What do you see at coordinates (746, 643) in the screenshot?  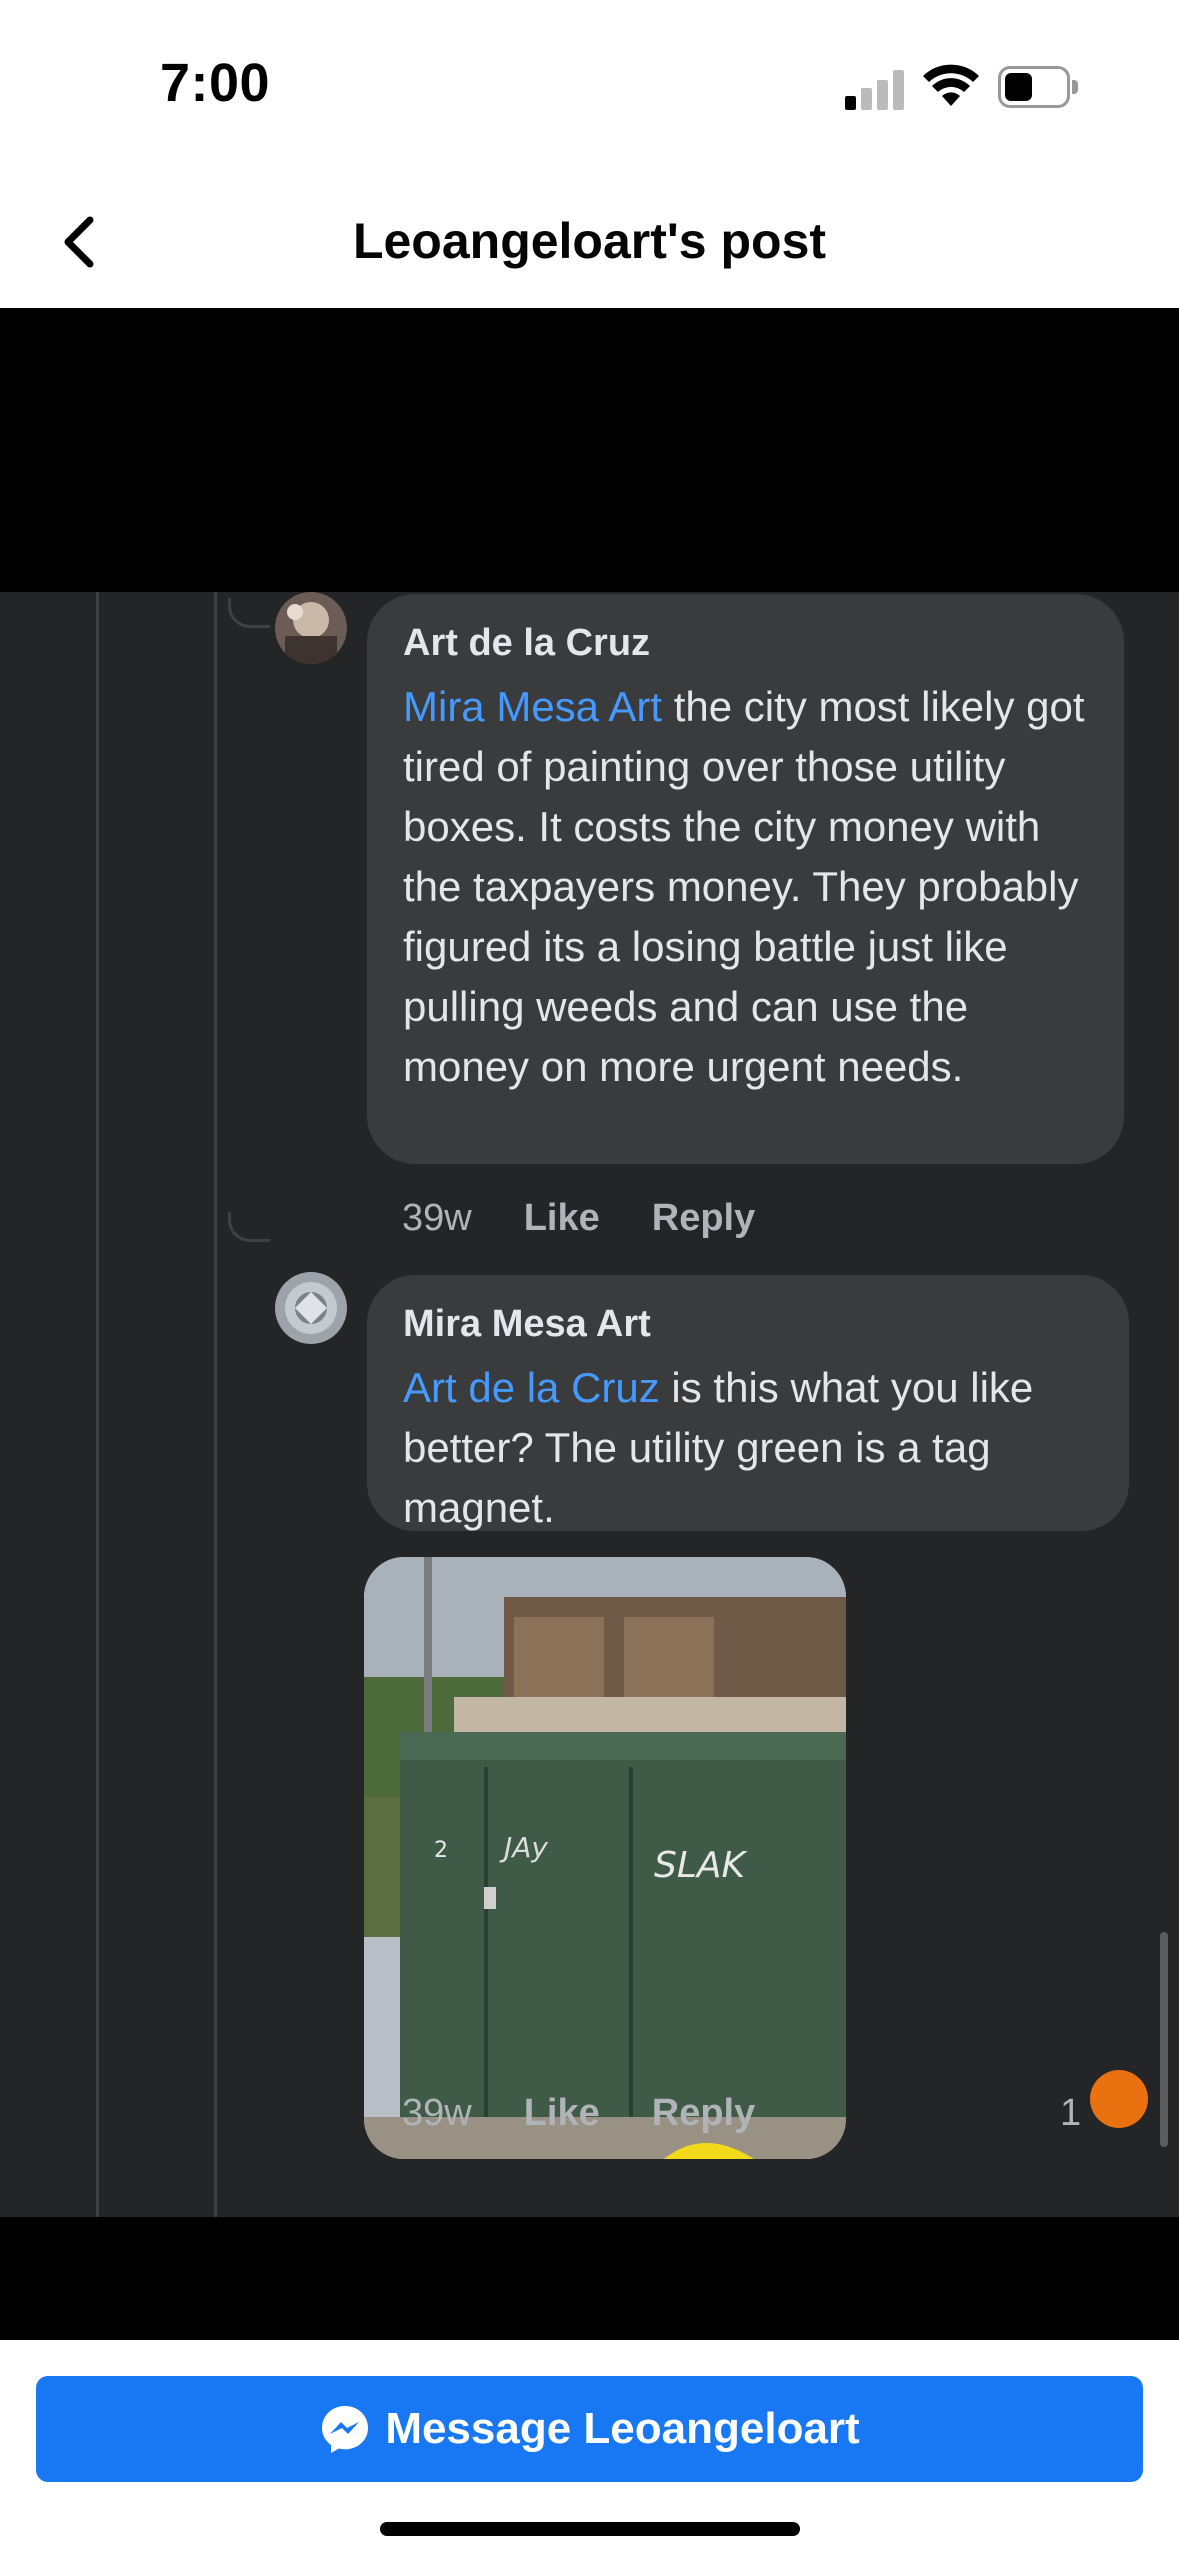 I see `comment-author: Art de la Cruz` at bounding box center [746, 643].